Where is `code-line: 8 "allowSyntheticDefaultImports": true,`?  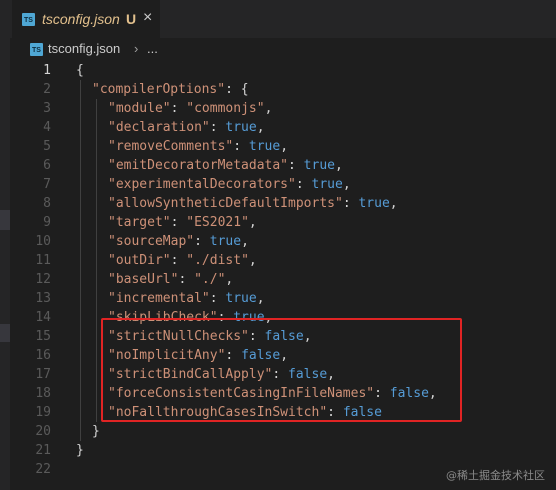 code-line: 8 "allowSyntheticDefaultImports": true, is located at coordinates (284, 203).